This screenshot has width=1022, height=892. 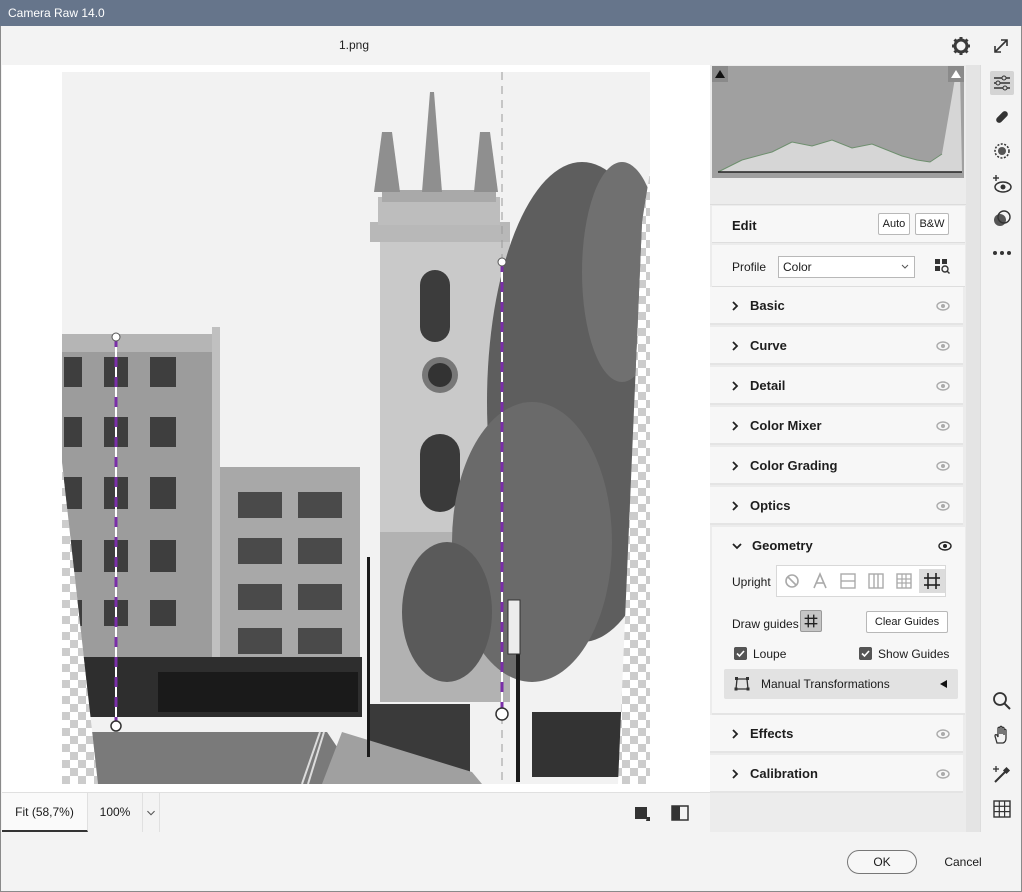 What do you see at coordinates (876, 581) in the screenshot?
I see `upright-vertical-icon` at bounding box center [876, 581].